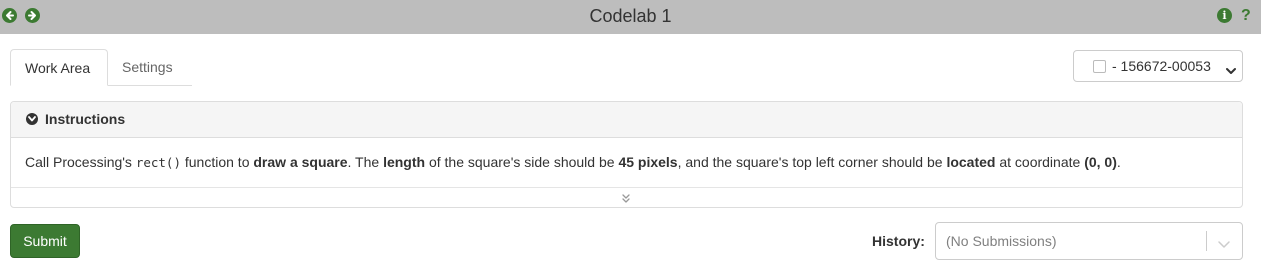  Describe the element at coordinates (626, 120) in the screenshot. I see `instructions-heading: Instructions` at that location.